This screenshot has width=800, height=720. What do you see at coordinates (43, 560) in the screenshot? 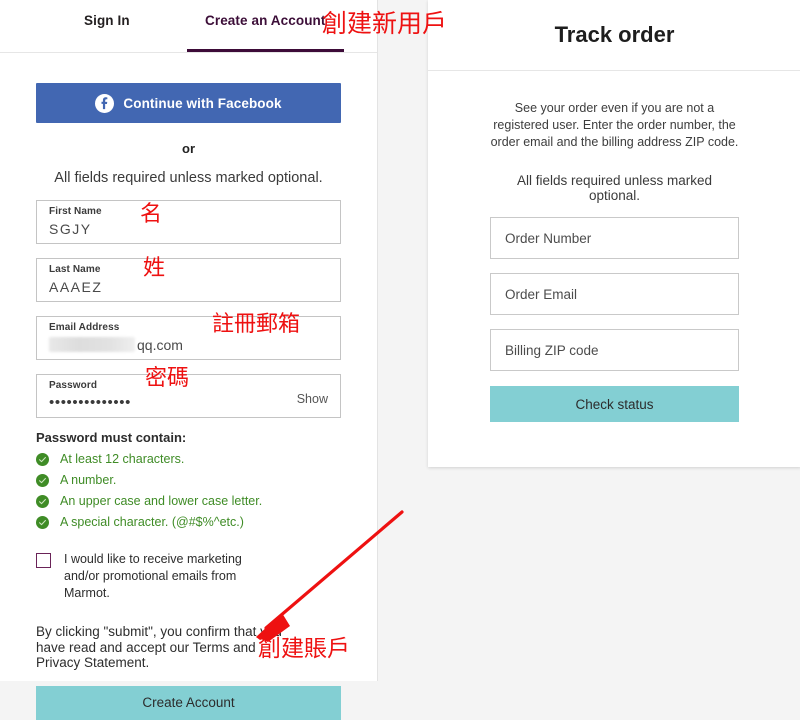
I see `marketing-optin-checkbox` at bounding box center [43, 560].